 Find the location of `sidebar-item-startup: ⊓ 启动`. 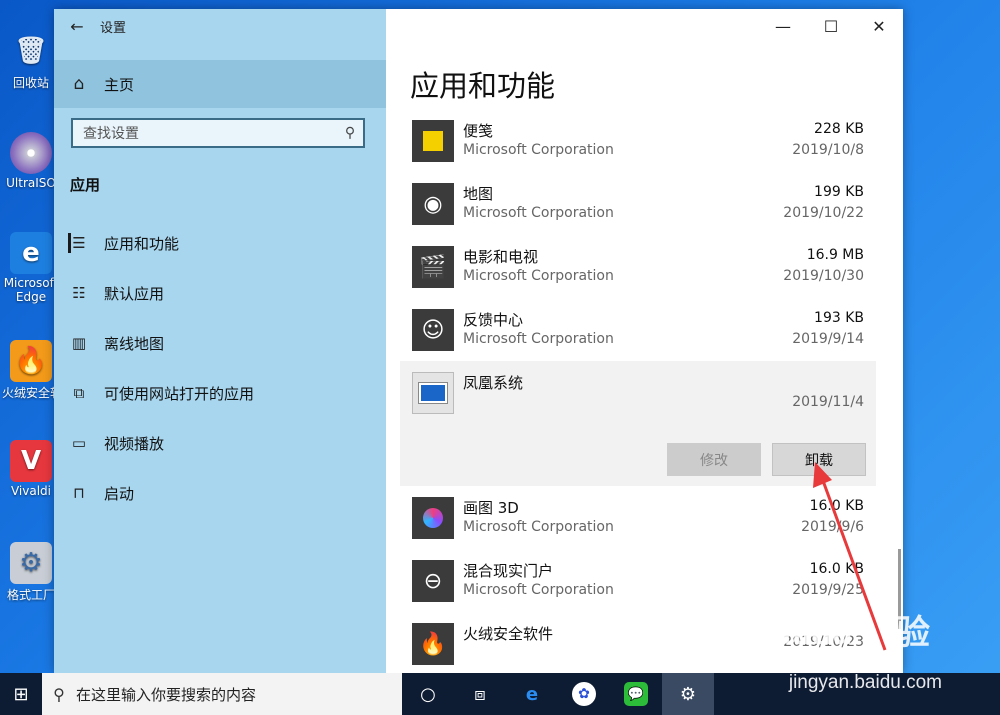

sidebar-item-startup: ⊓ 启动 is located at coordinates (220, 493).